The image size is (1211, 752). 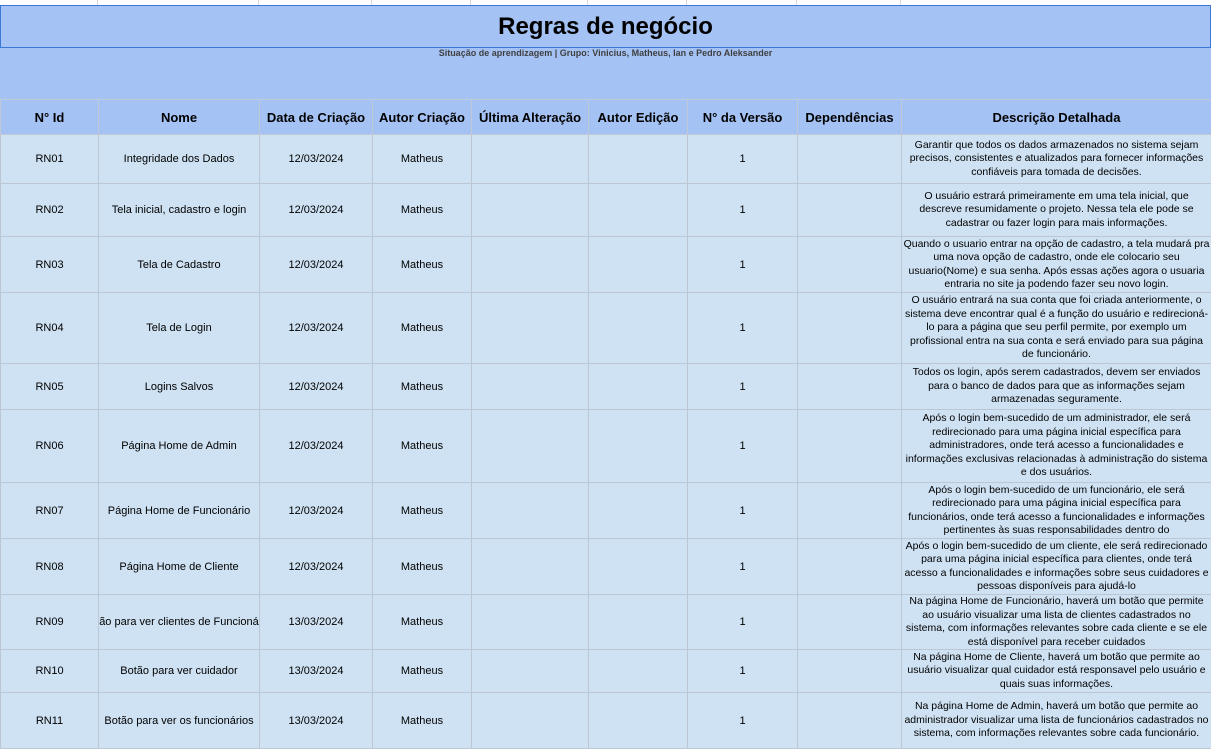 I want to click on cell-id: RN02, so click(x=49, y=210).